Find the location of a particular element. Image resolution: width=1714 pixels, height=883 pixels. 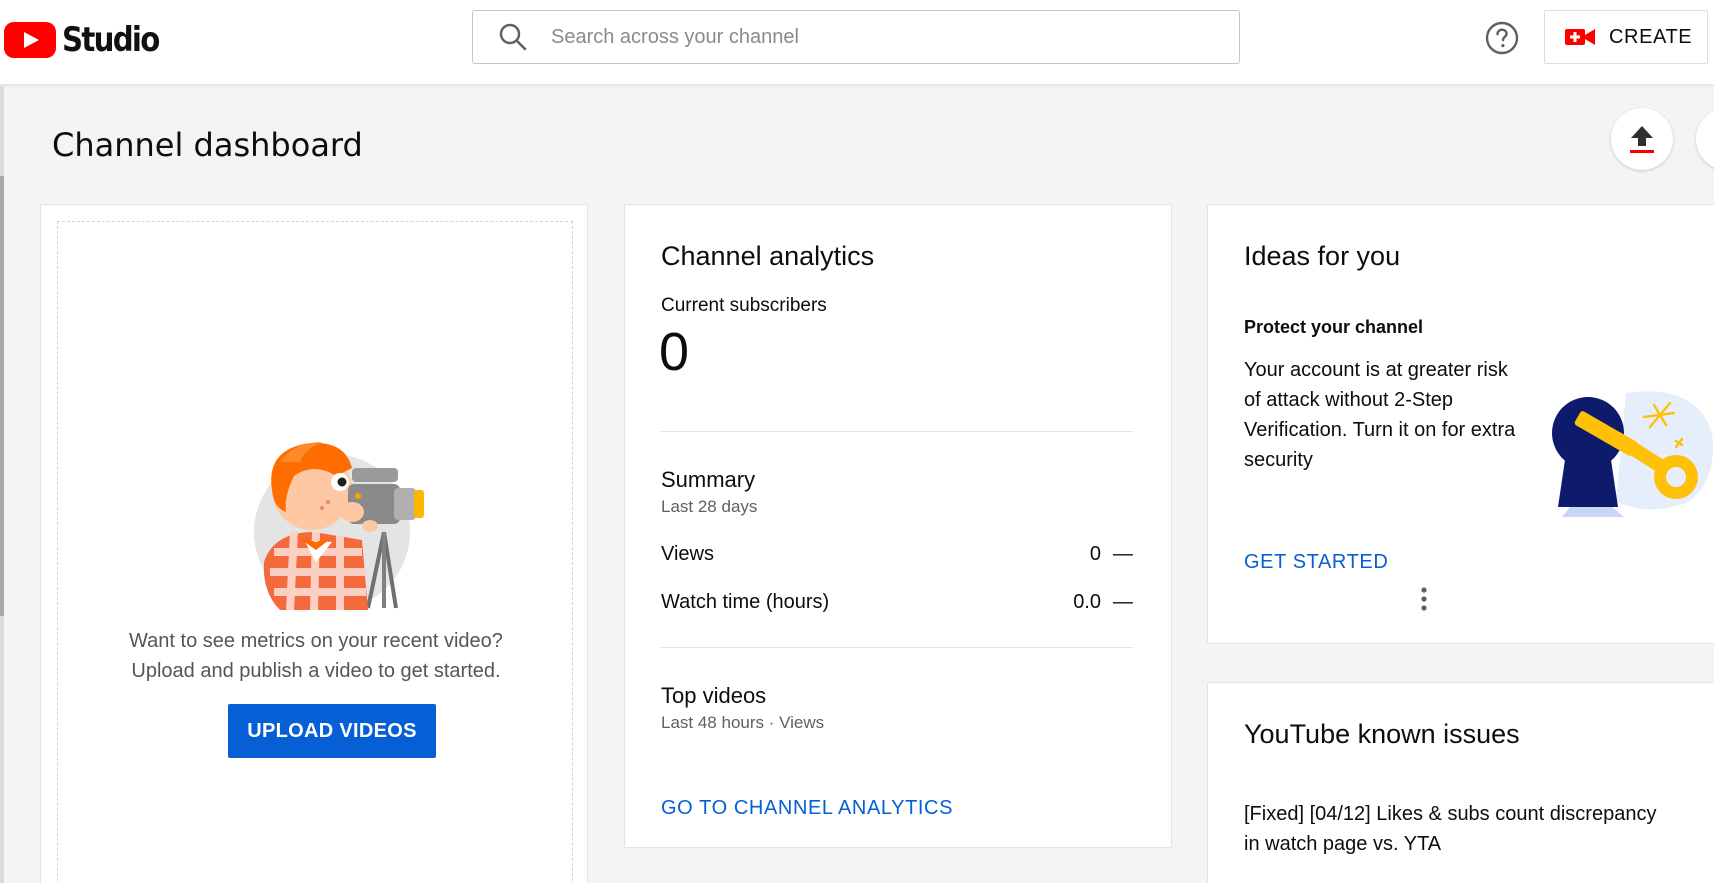

studio-logo: Studio is located at coordinates (89, 40).